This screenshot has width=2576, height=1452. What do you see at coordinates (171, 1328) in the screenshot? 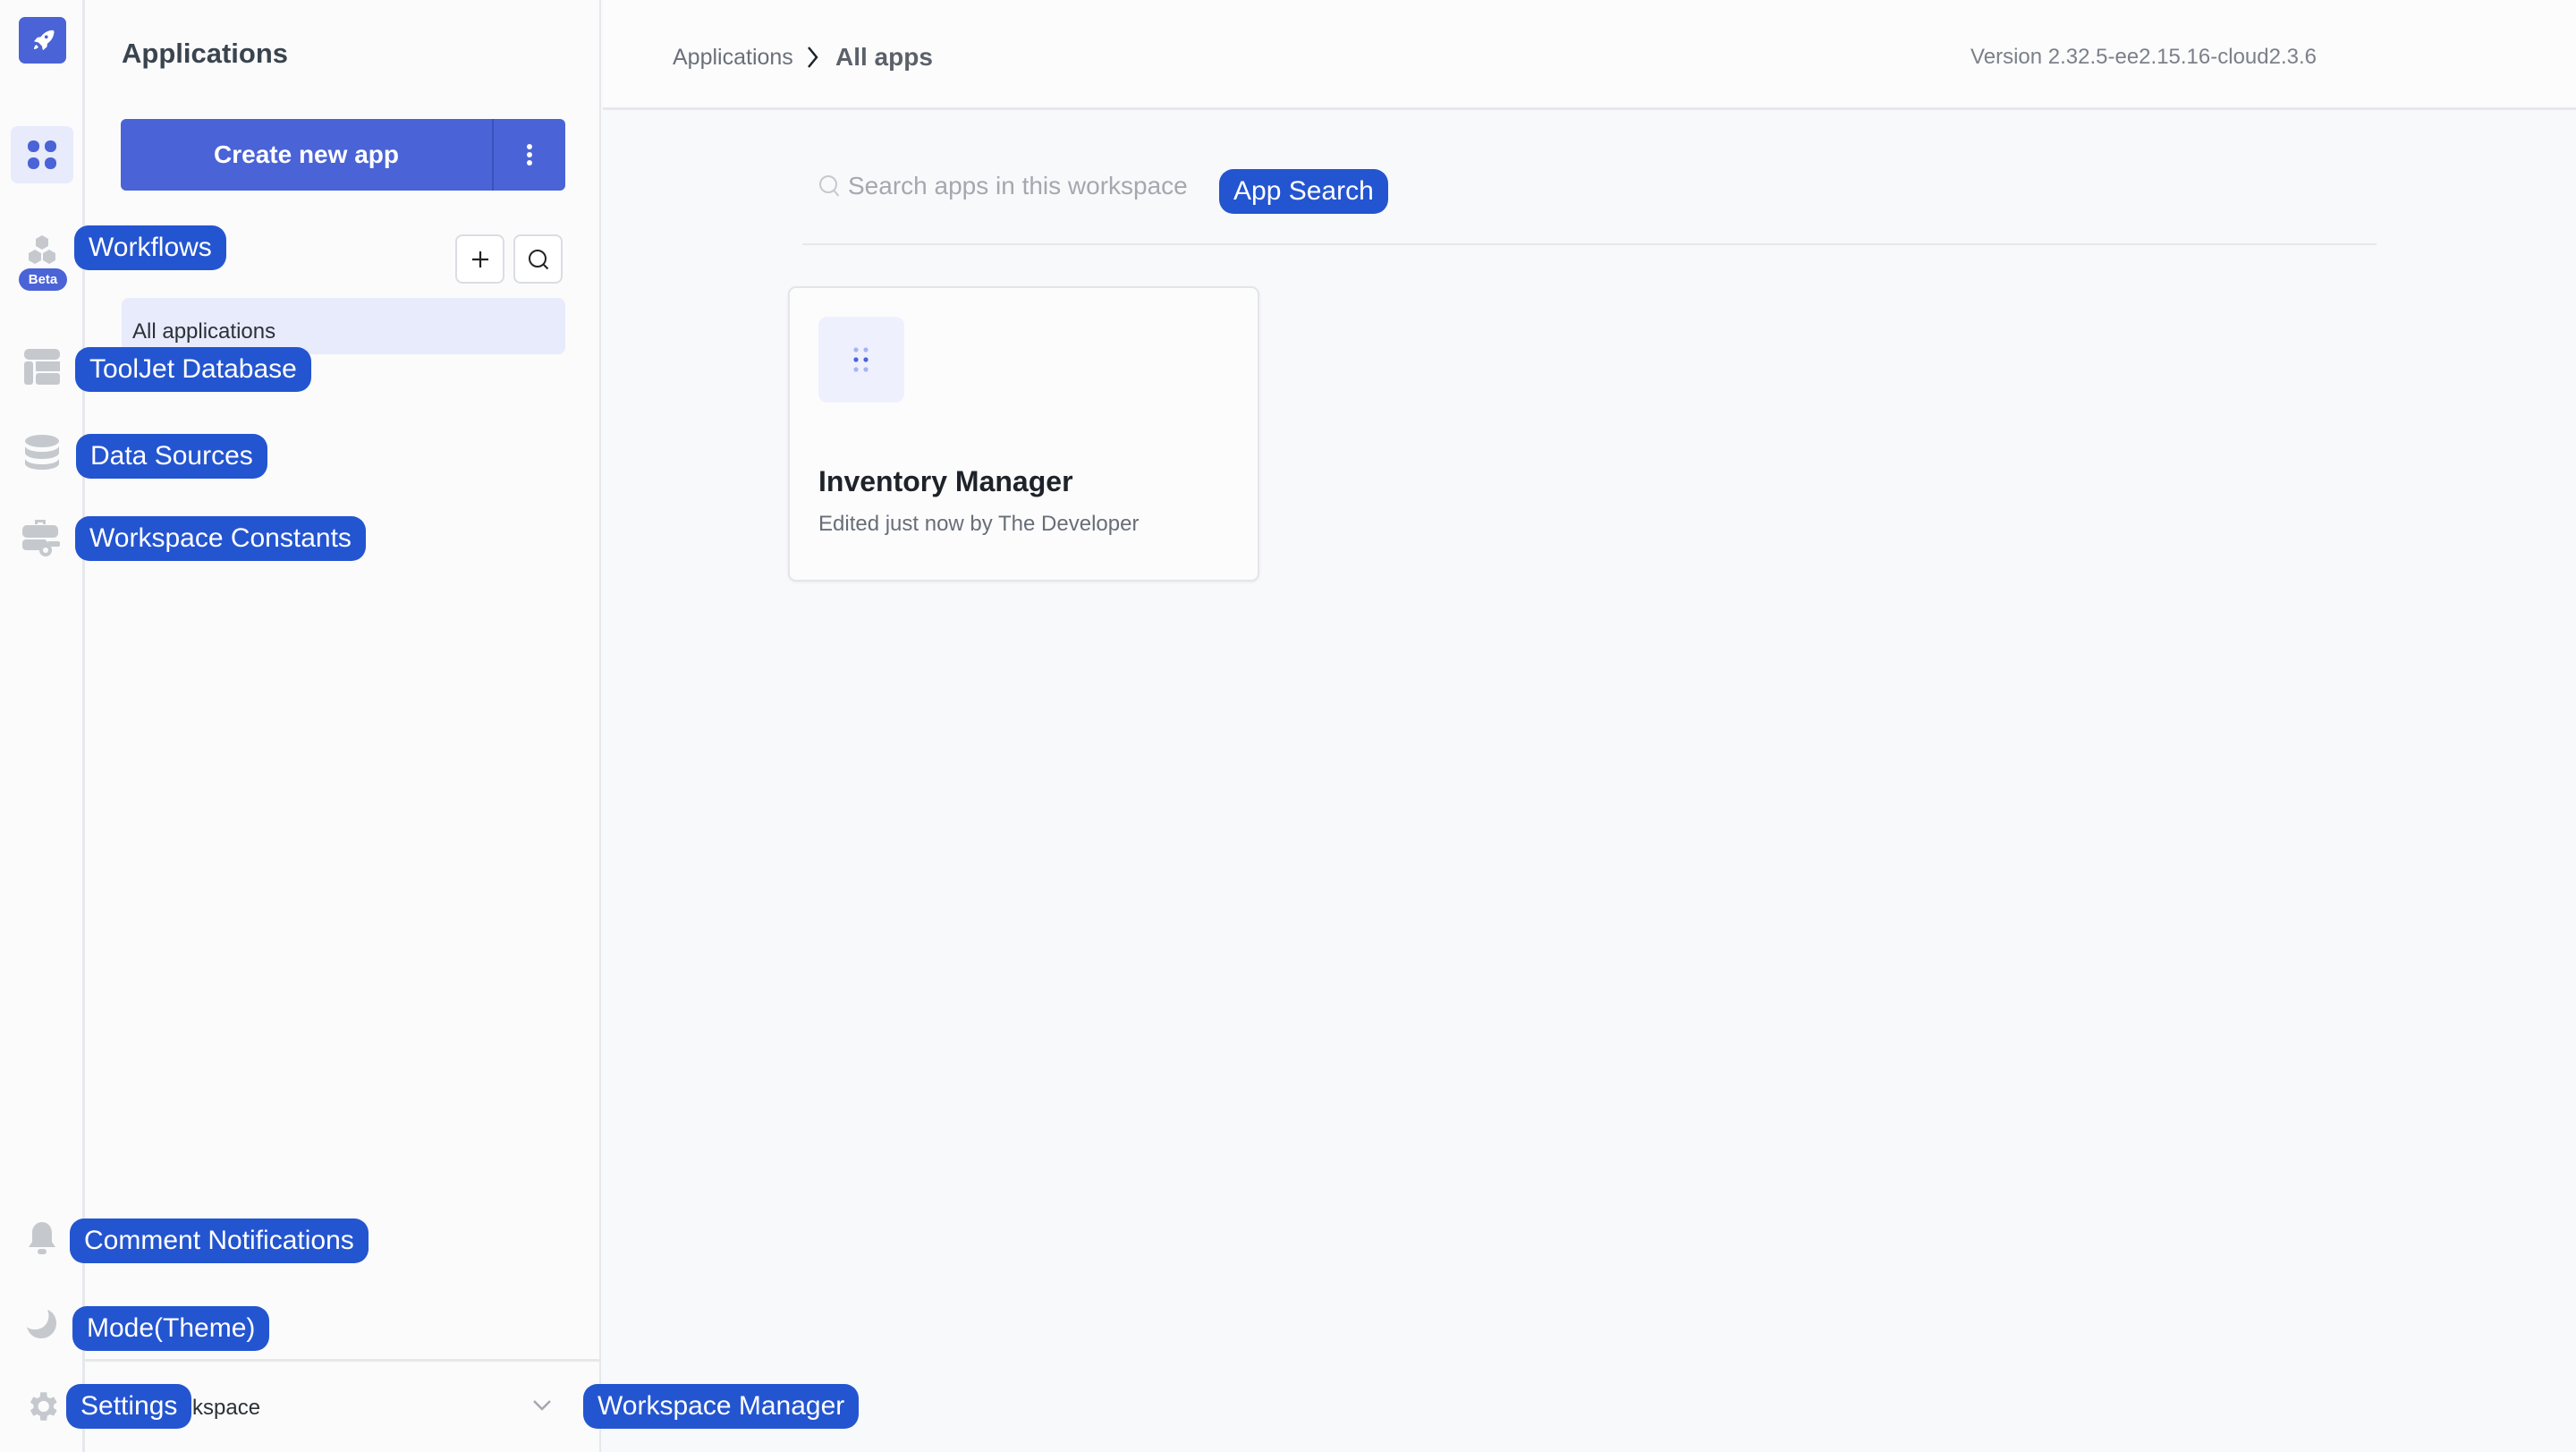
I see `label-theme: Mode(Theme)` at bounding box center [171, 1328].